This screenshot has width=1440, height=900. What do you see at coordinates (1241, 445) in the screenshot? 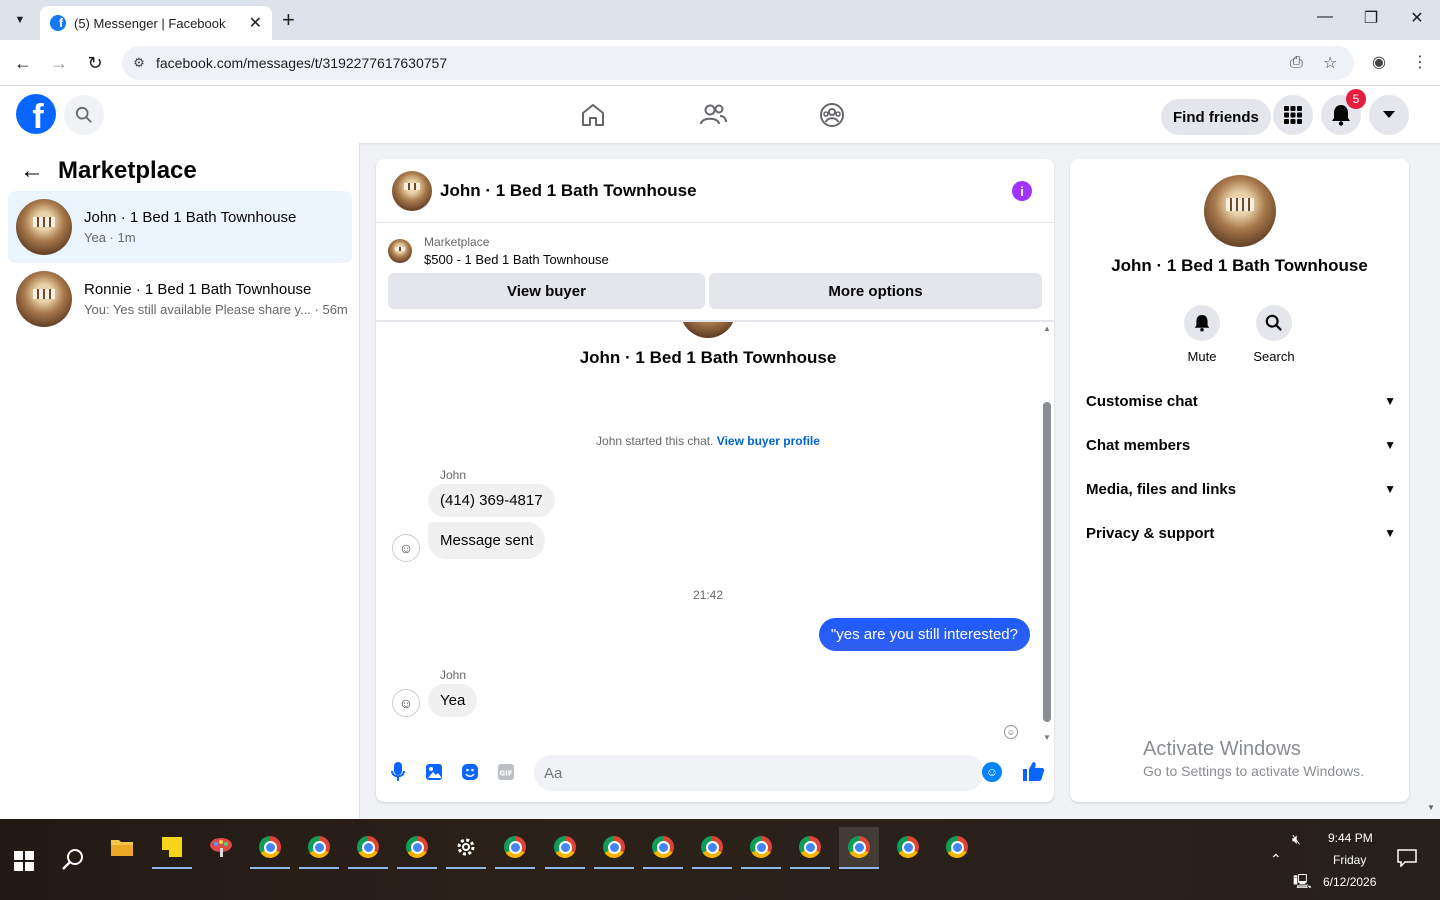
I see `chat-members-item: Chat members ▼` at bounding box center [1241, 445].